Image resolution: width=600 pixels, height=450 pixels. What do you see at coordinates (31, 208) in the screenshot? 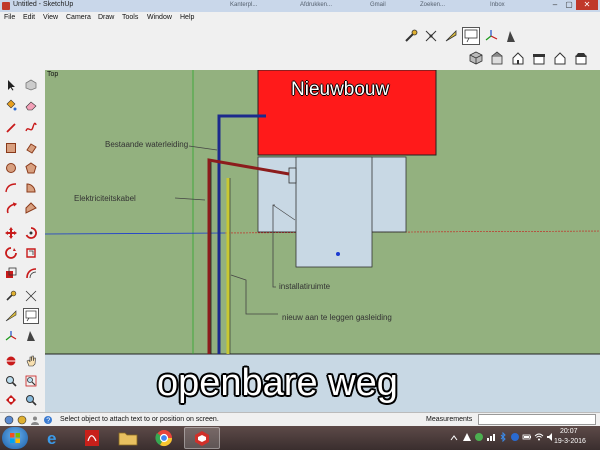
I see `follow-me-icon` at bounding box center [31, 208].